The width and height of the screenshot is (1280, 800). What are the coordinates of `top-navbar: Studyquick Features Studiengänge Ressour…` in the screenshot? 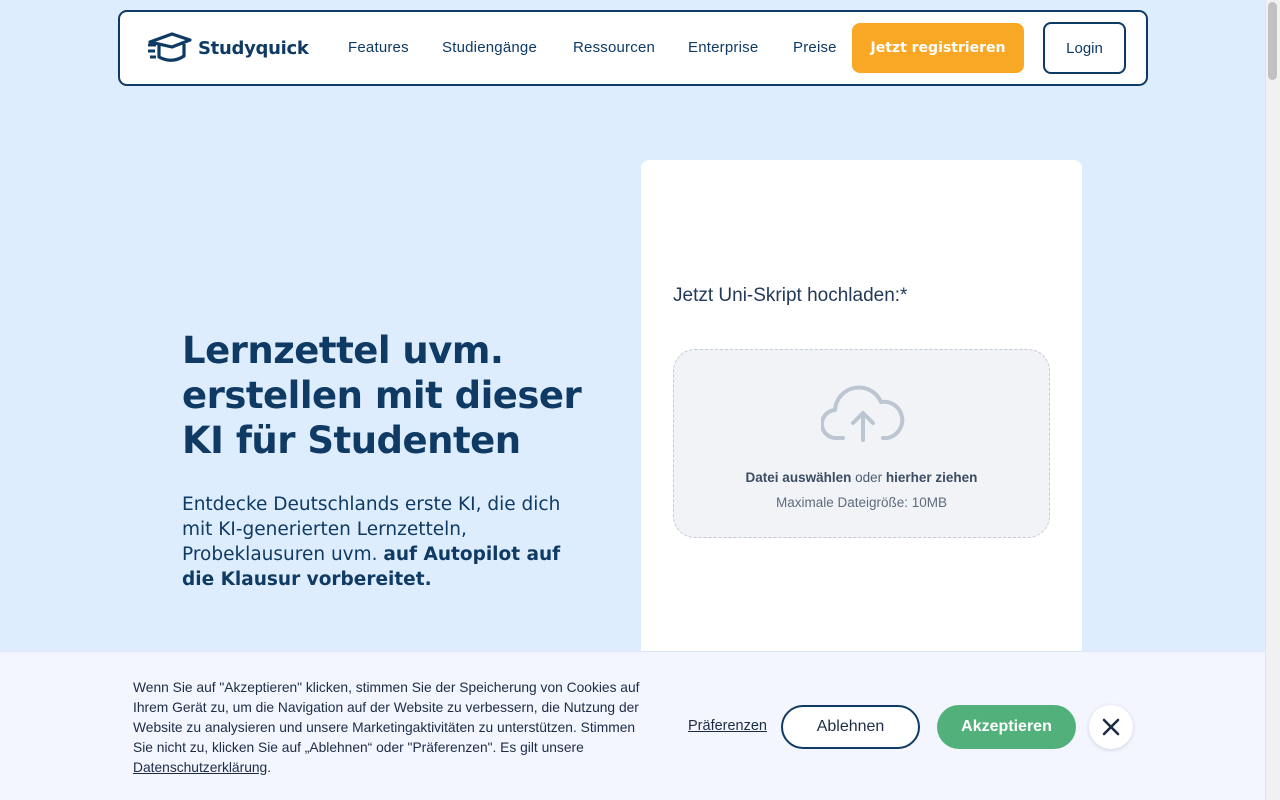 It's located at (633, 48).